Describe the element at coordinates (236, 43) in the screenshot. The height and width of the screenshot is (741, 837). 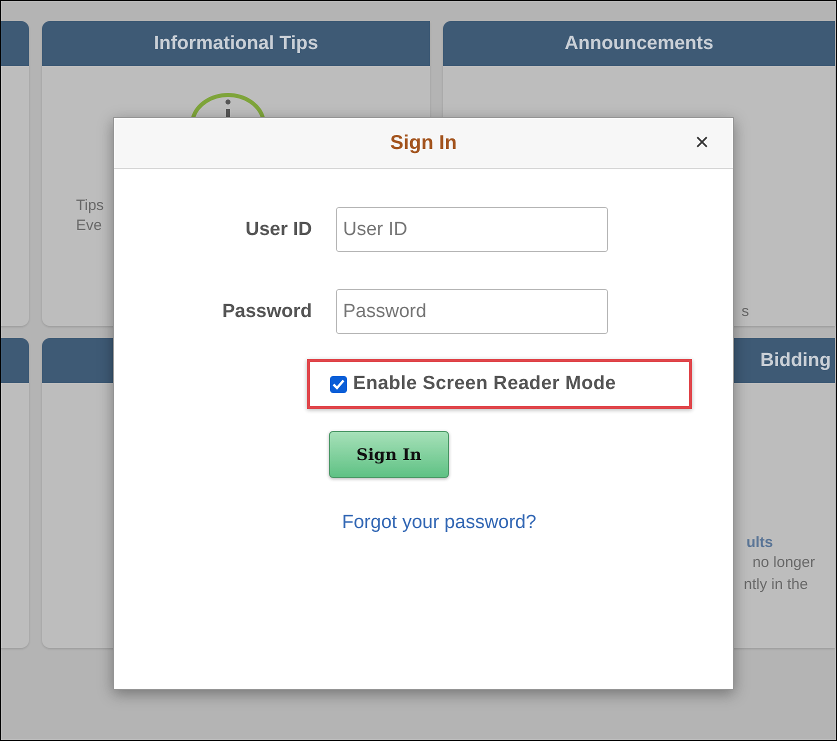
I see `tile-title: Informational Tips` at that location.